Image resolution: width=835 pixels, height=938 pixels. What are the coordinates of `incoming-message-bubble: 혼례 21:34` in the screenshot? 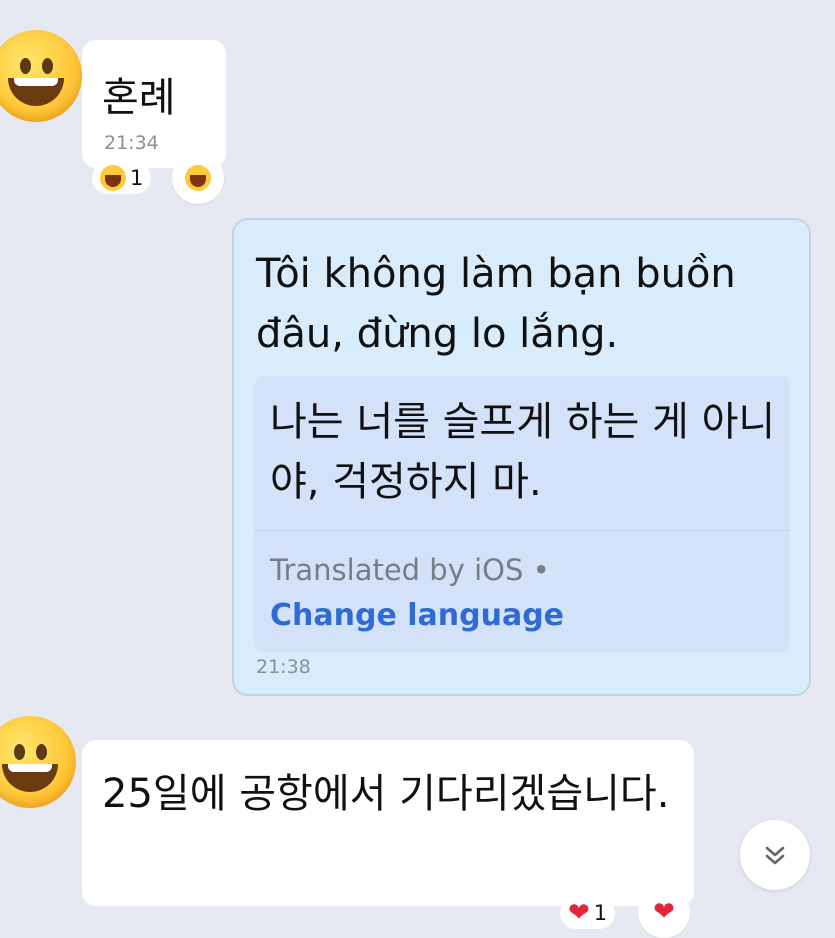 It's located at (154, 104).